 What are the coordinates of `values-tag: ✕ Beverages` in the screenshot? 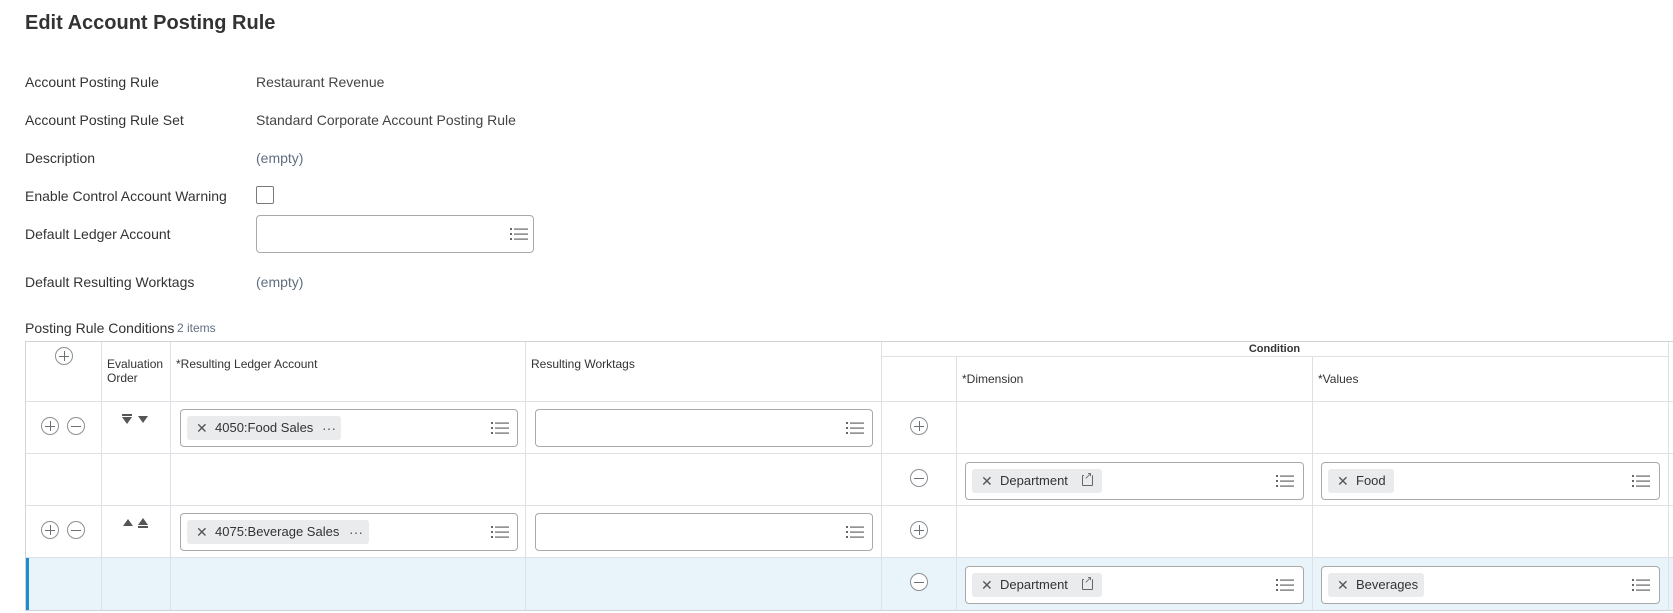 It's located at (1376, 585).